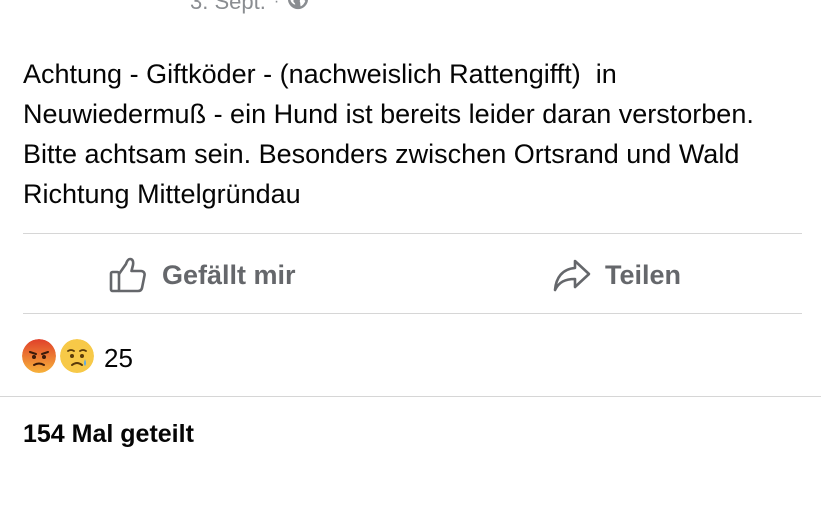 This screenshot has width=821, height=528. Describe the element at coordinates (298, 8) in the screenshot. I see `globe-icon` at that location.